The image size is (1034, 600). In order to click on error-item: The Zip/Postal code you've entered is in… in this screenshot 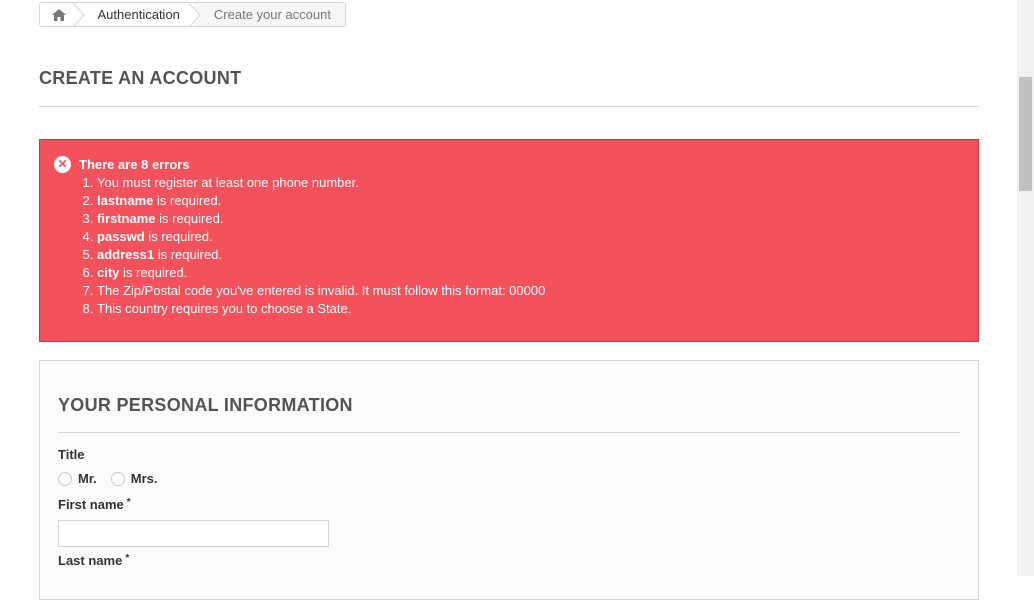, I will do `click(530, 291)`.